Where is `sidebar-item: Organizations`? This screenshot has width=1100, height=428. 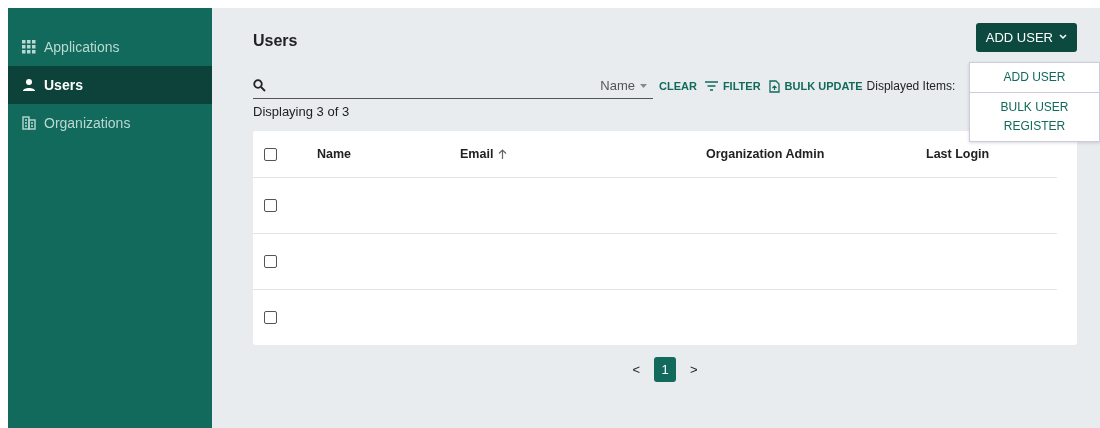
sidebar-item: Organizations is located at coordinates (110, 123).